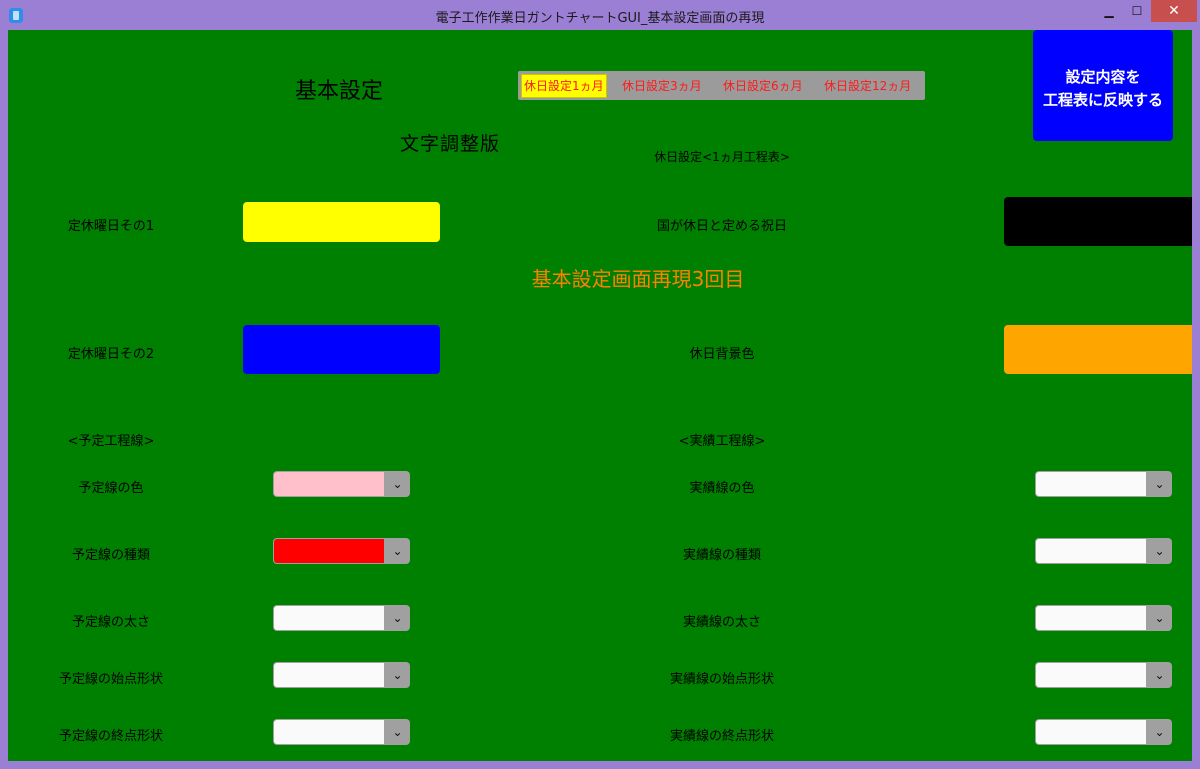 This screenshot has width=1200, height=769. What do you see at coordinates (638, 279) in the screenshot?
I see `center-note: 基本設定画面再現3回目` at bounding box center [638, 279].